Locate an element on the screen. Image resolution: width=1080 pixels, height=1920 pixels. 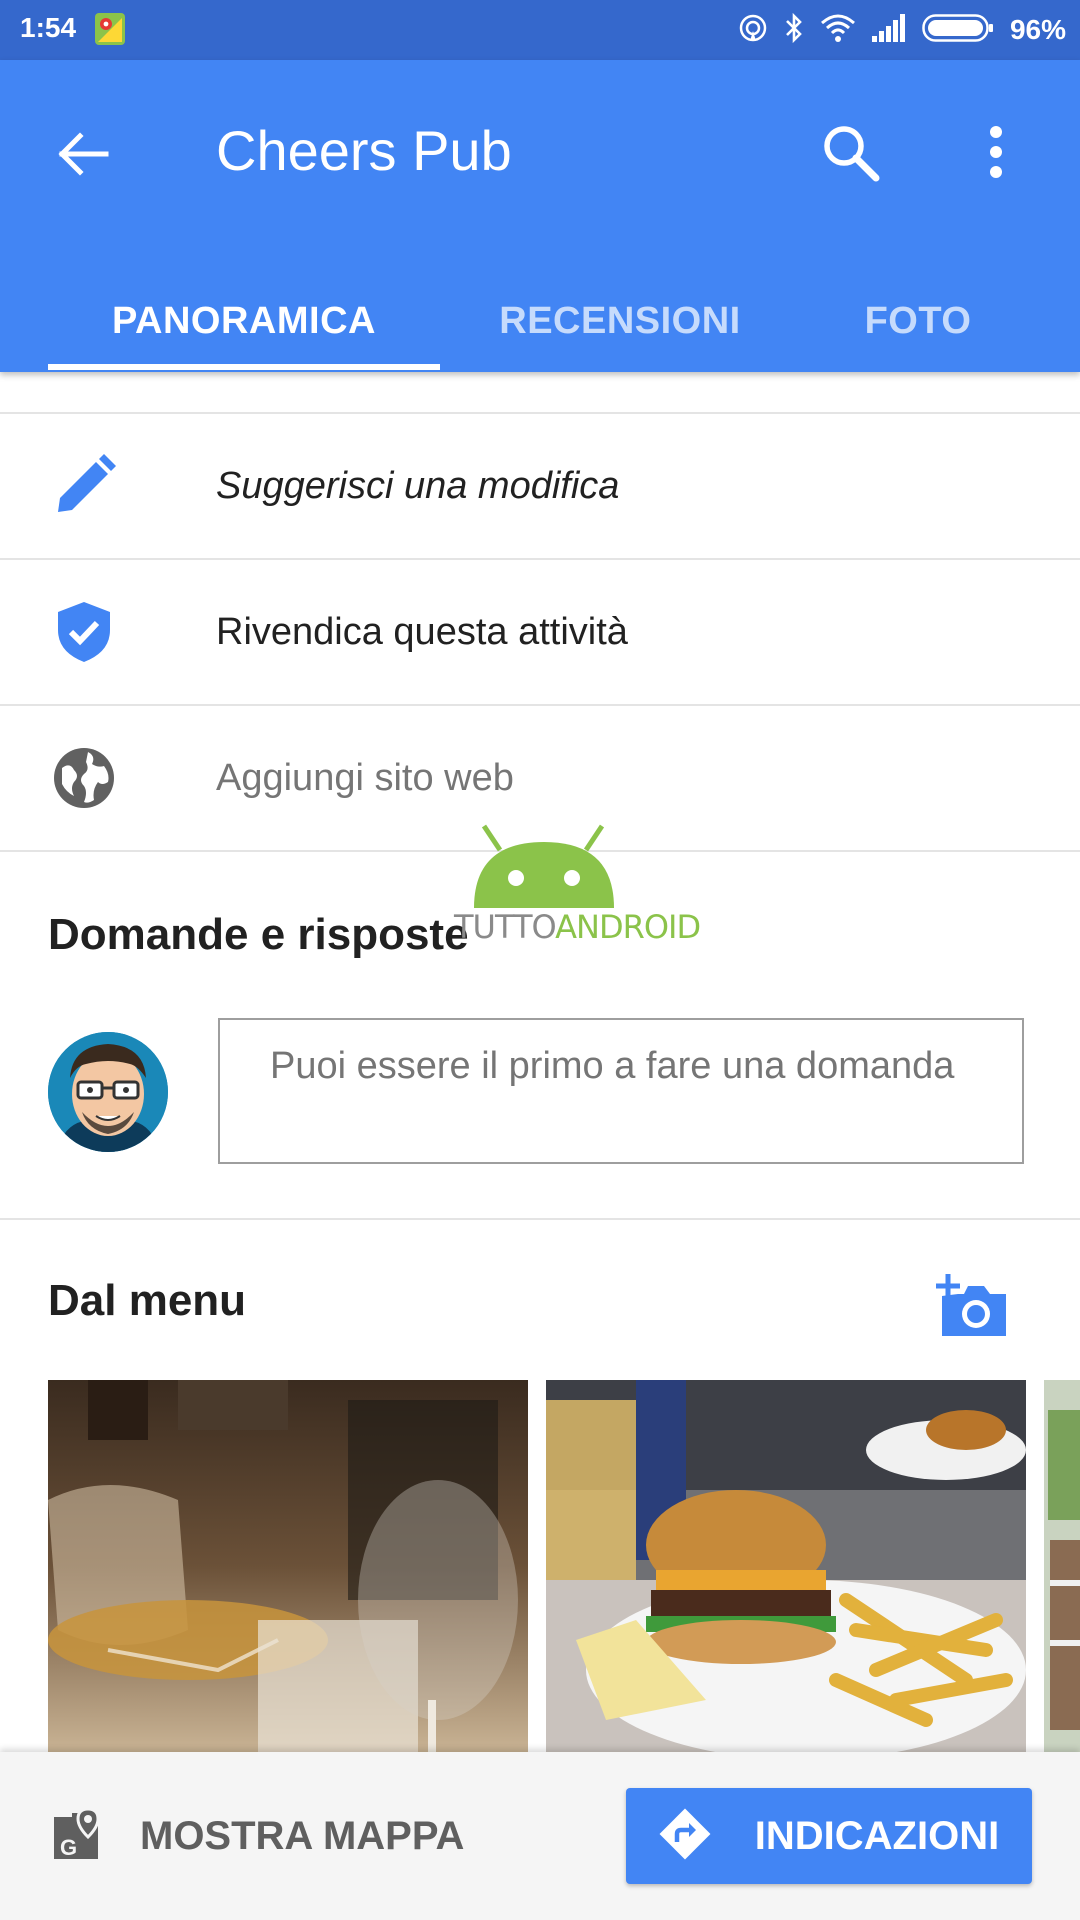
map-pin-icon: G is located at coordinates (76, 1836).